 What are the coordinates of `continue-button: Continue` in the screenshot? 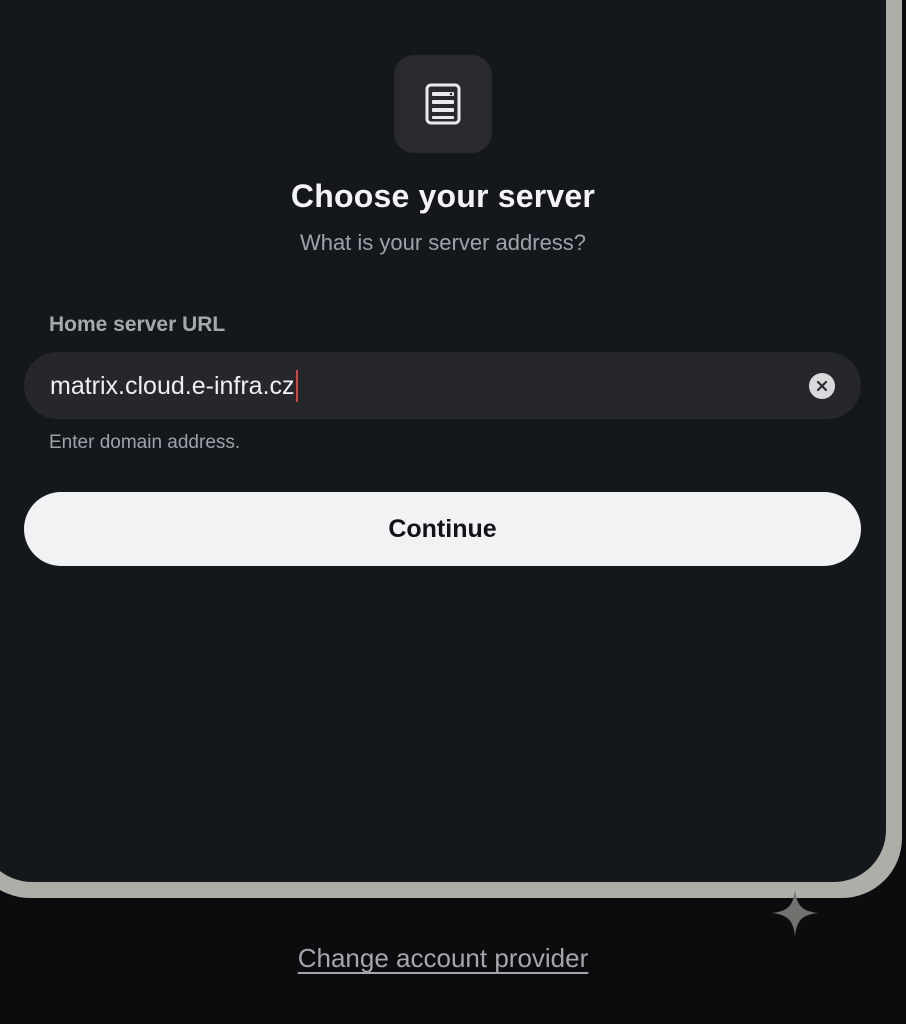 It's located at (442, 529).